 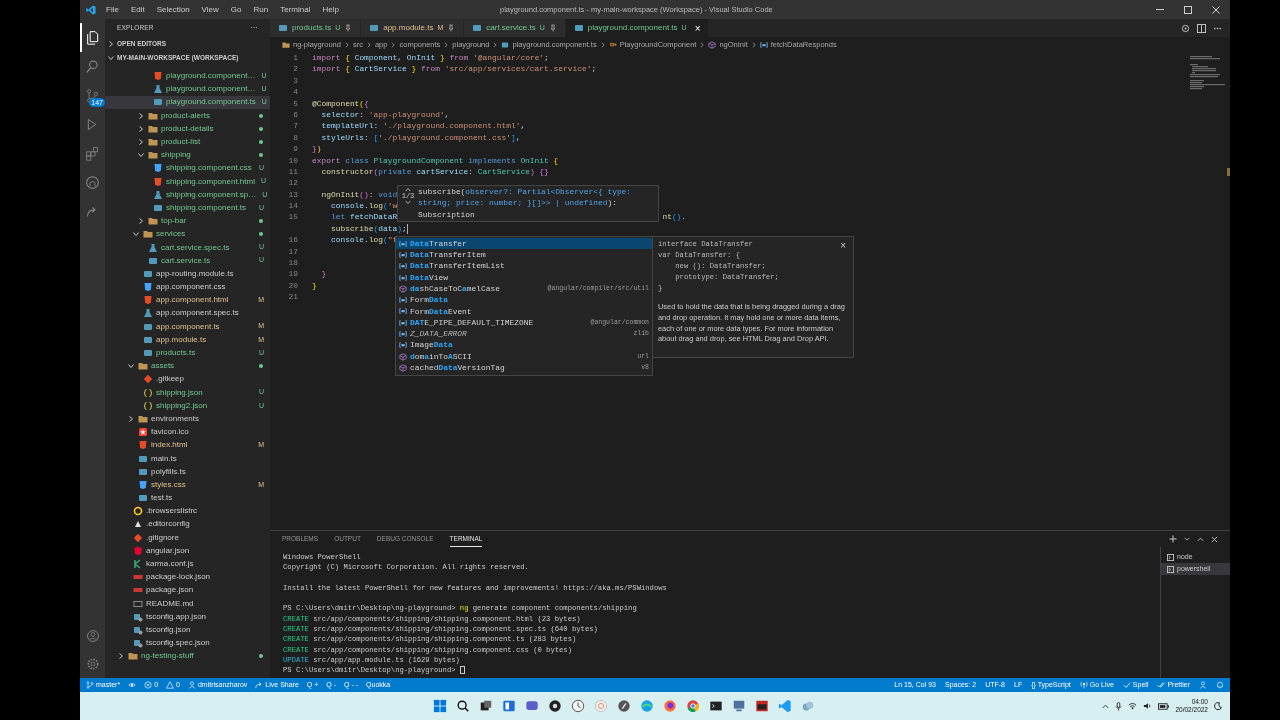 What do you see at coordinates (808, 706) in the screenshot?
I see `cloud-app-icon` at bounding box center [808, 706].